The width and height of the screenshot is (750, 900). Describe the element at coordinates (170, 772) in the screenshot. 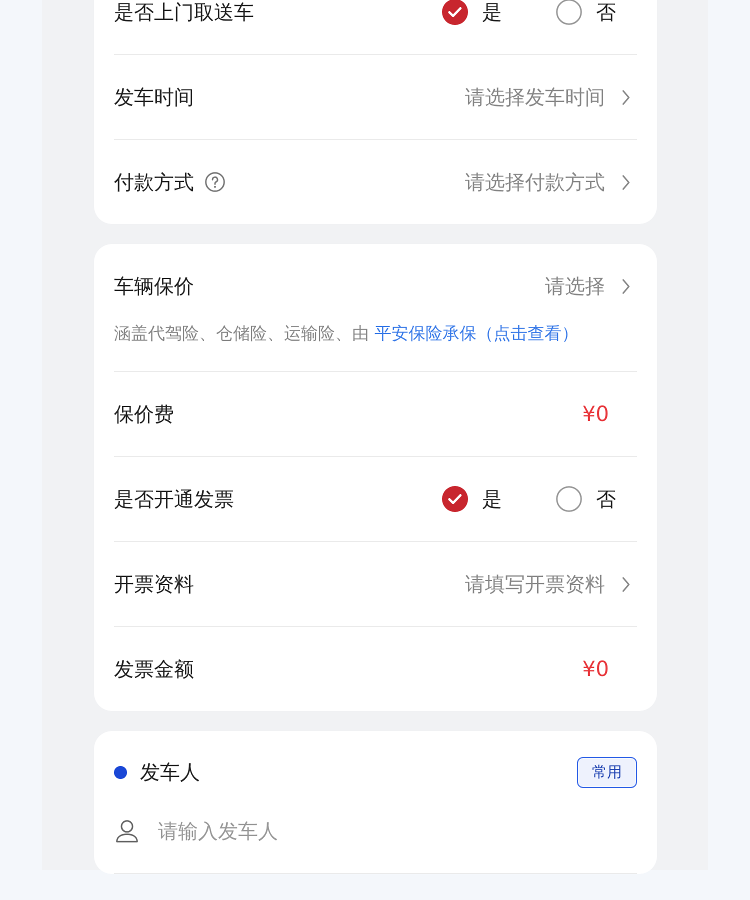

I see `section-title: 发车人` at that location.